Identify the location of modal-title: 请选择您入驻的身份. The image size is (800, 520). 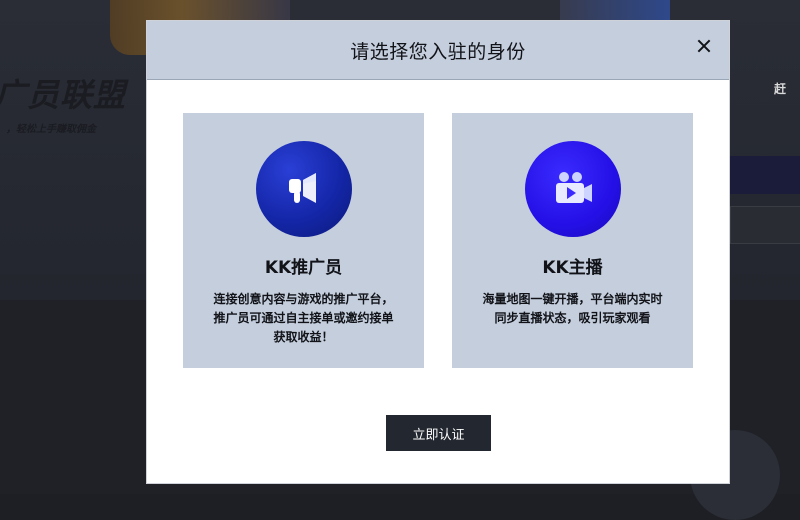
(438, 51).